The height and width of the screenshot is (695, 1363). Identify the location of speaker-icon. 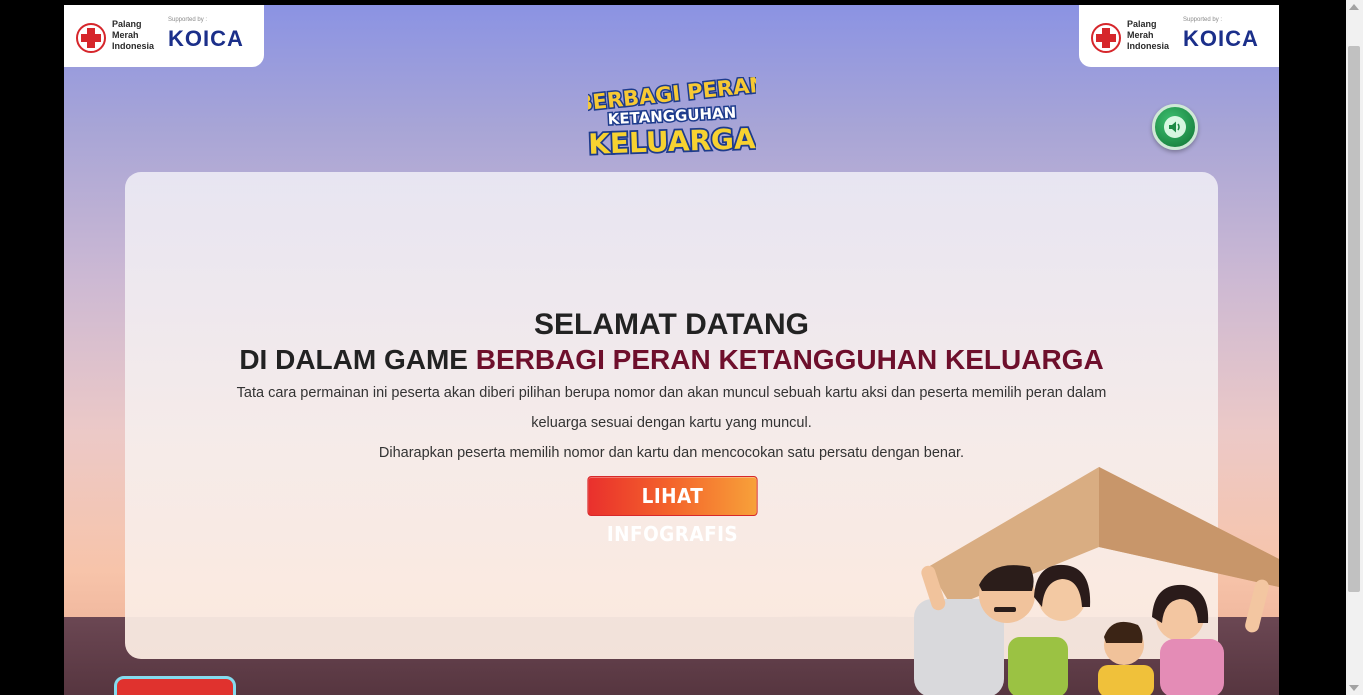
(1175, 127).